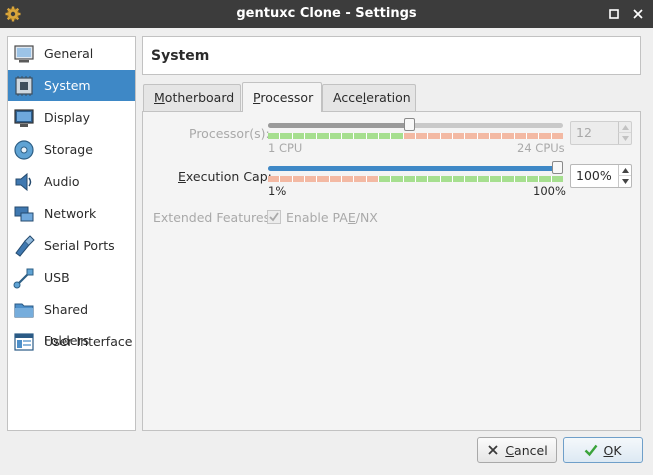 This screenshot has height=475, width=653. I want to click on enable-pae-nx-label-text: /NX, so click(366, 217).